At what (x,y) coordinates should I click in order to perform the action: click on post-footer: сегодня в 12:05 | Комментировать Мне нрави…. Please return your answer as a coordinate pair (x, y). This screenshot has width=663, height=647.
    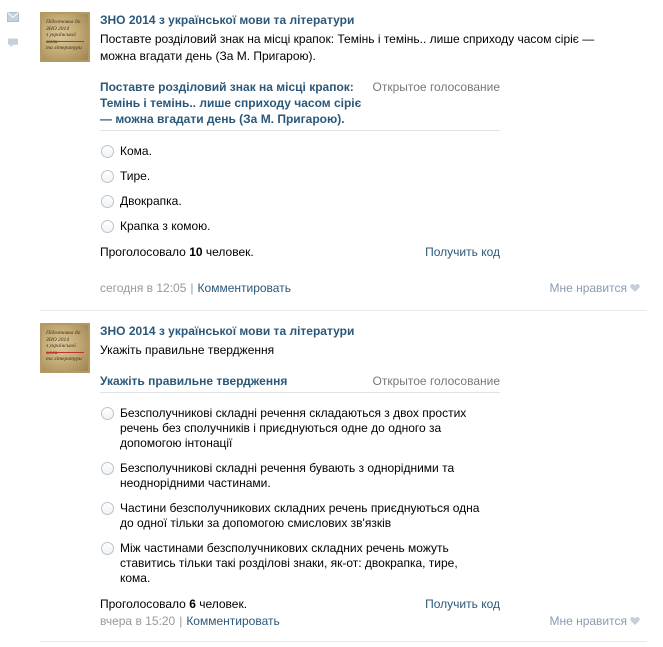
    Looking at the image, I should click on (370, 288).